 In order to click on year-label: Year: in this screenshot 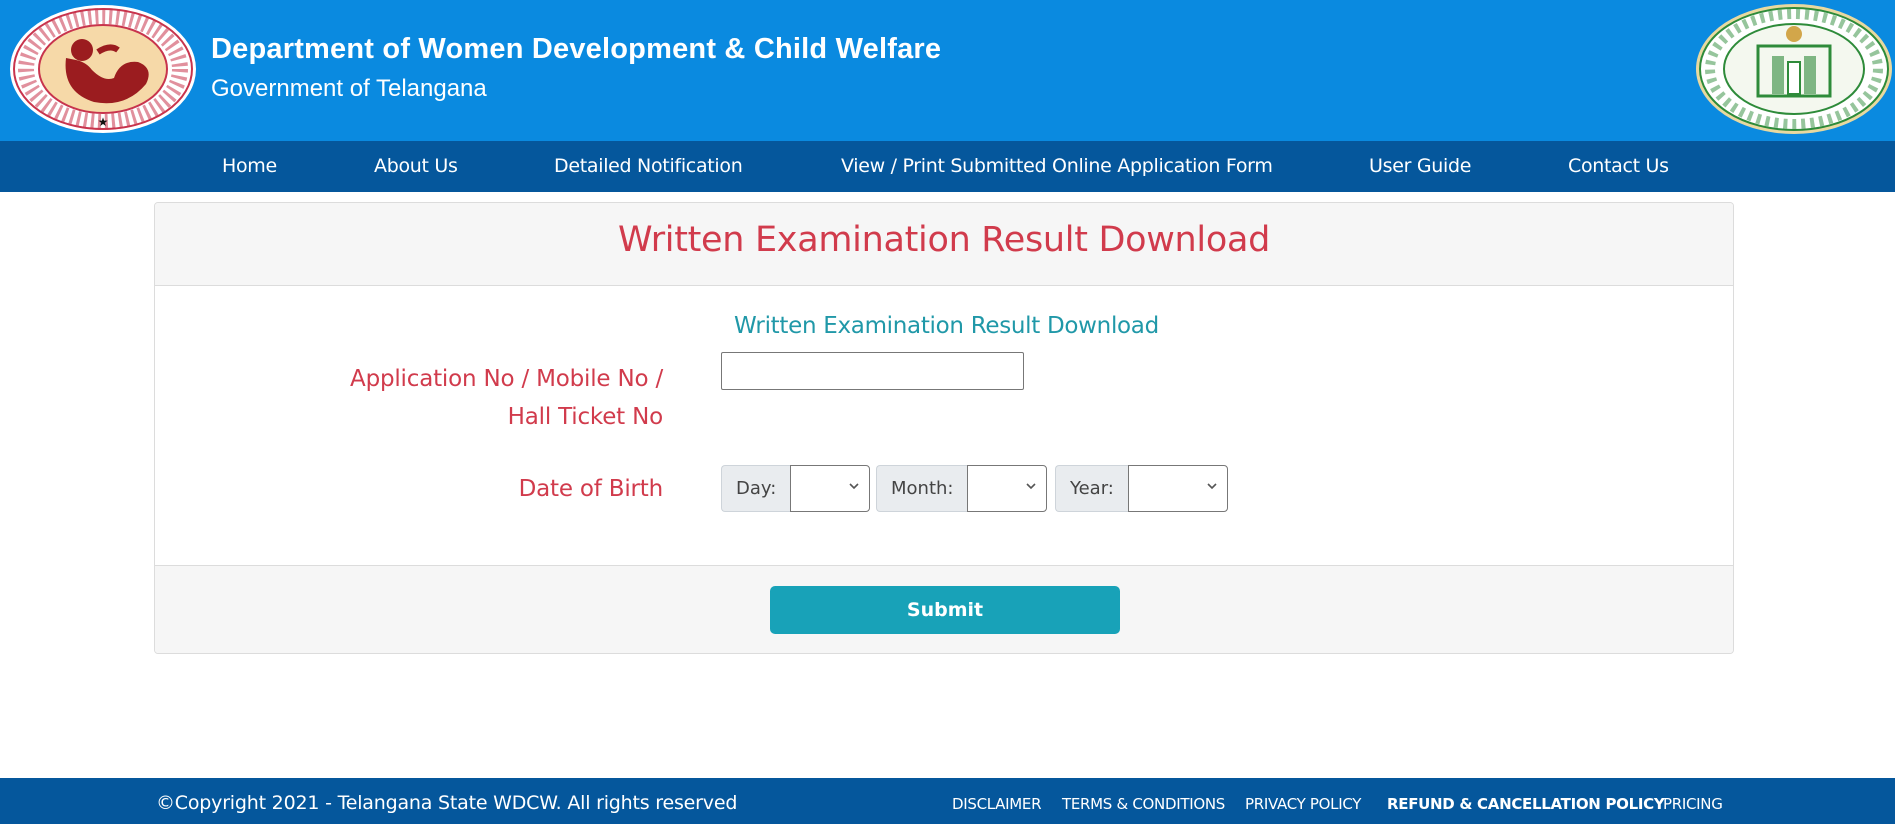, I will do `click(1091, 488)`.